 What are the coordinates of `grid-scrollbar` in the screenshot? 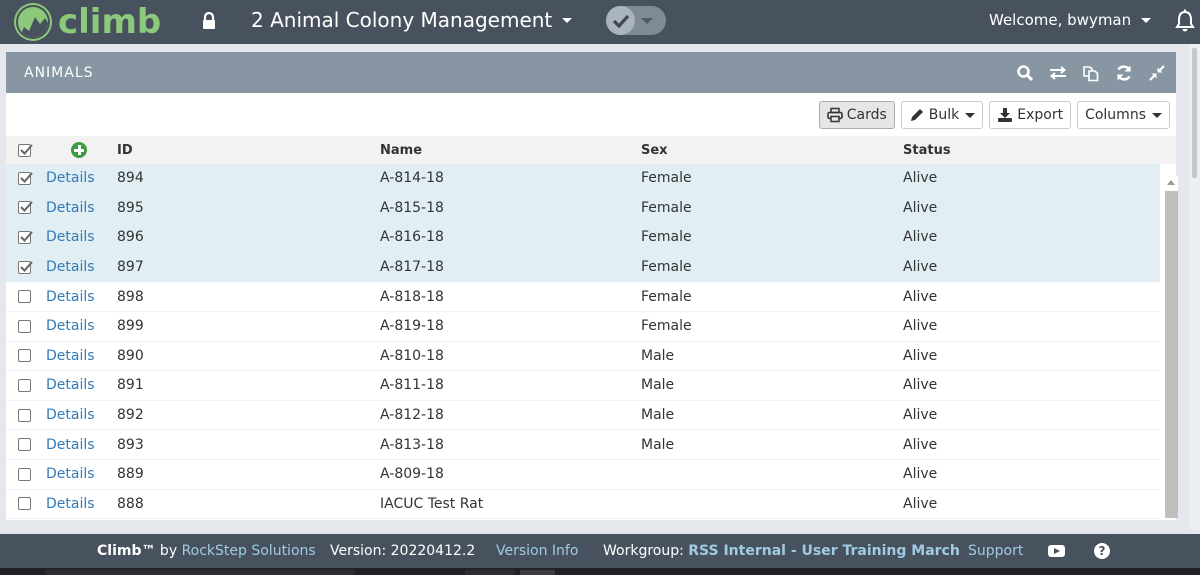 It's located at (1171, 347).